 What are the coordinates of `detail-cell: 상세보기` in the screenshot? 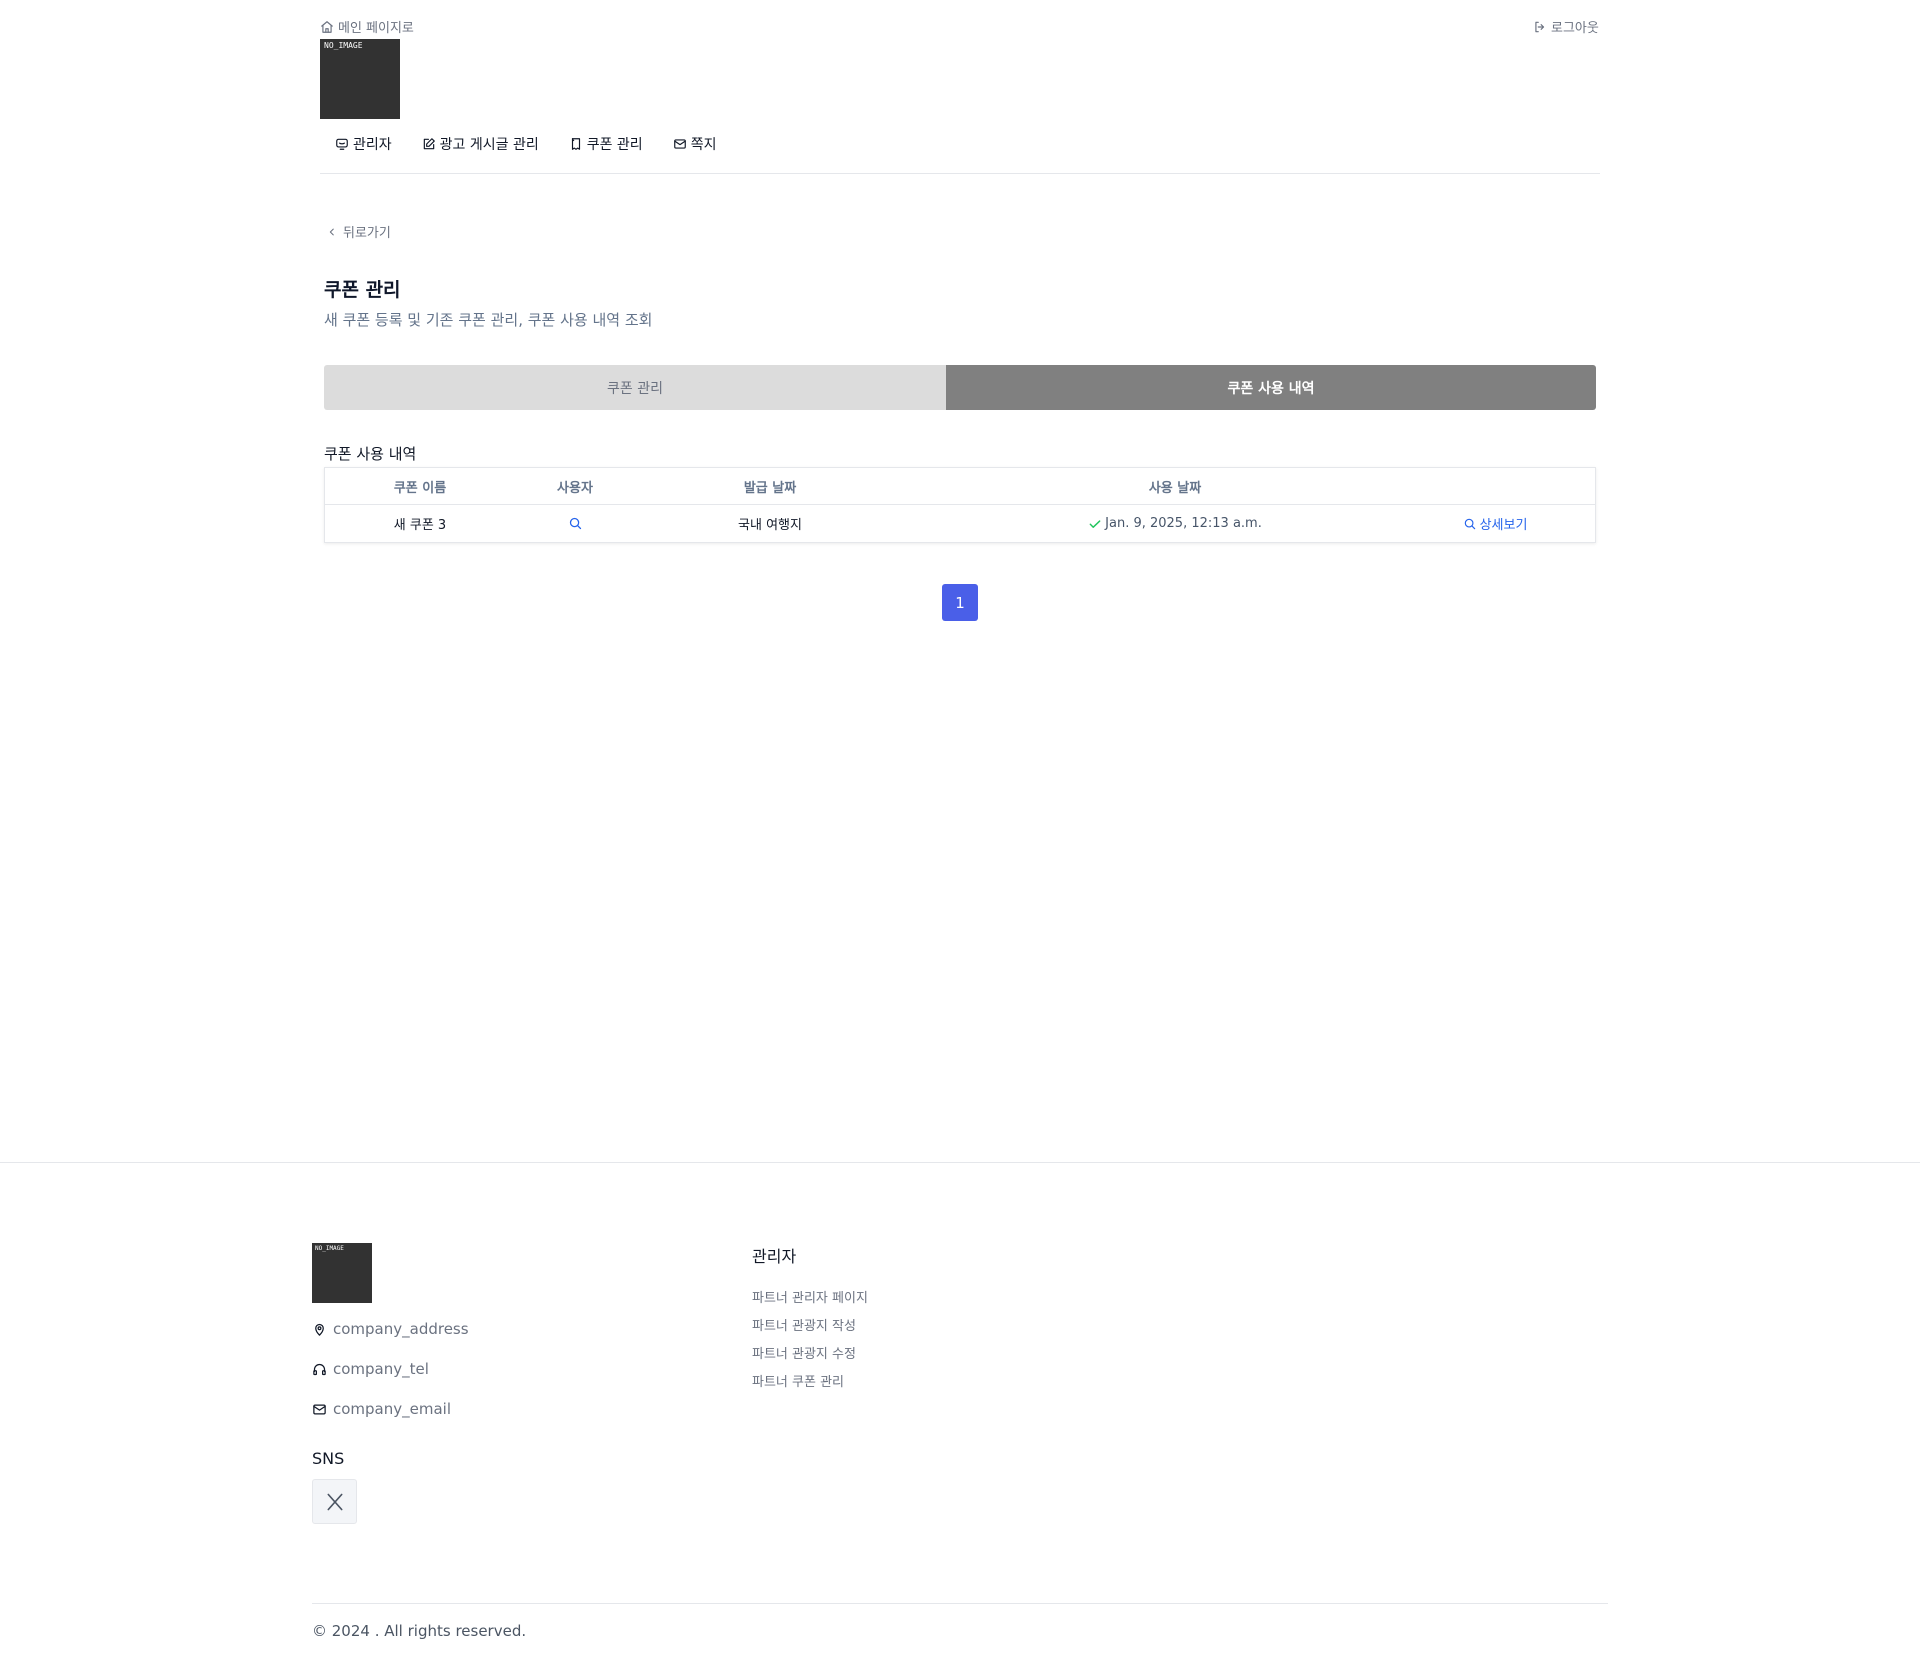 It's located at (1495, 523).